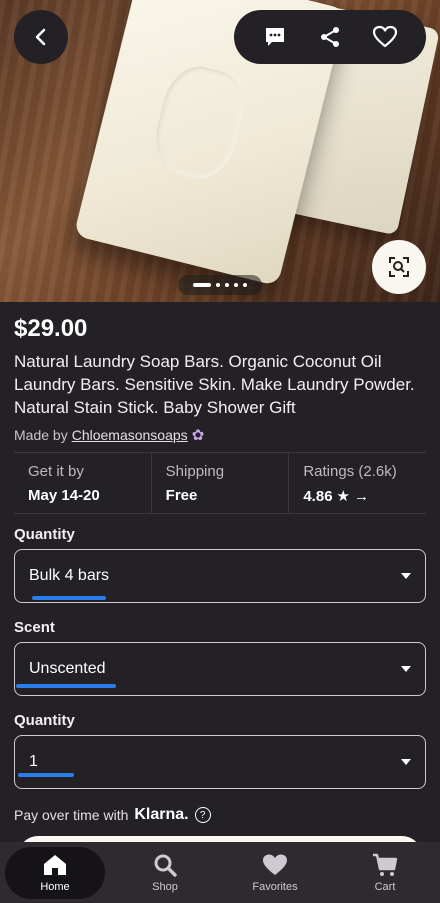  What do you see at coordinates (71, 815) in the screenshot?
I see `klarna-text: Pay over time with` at bounding box center [71, 815].